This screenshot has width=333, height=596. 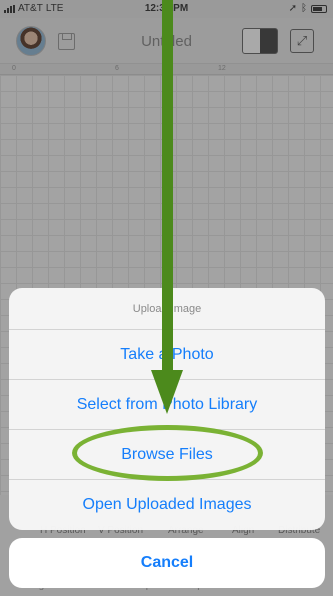 I want to click on annotation-highlight-ellipse, so click(x=167, y=453).